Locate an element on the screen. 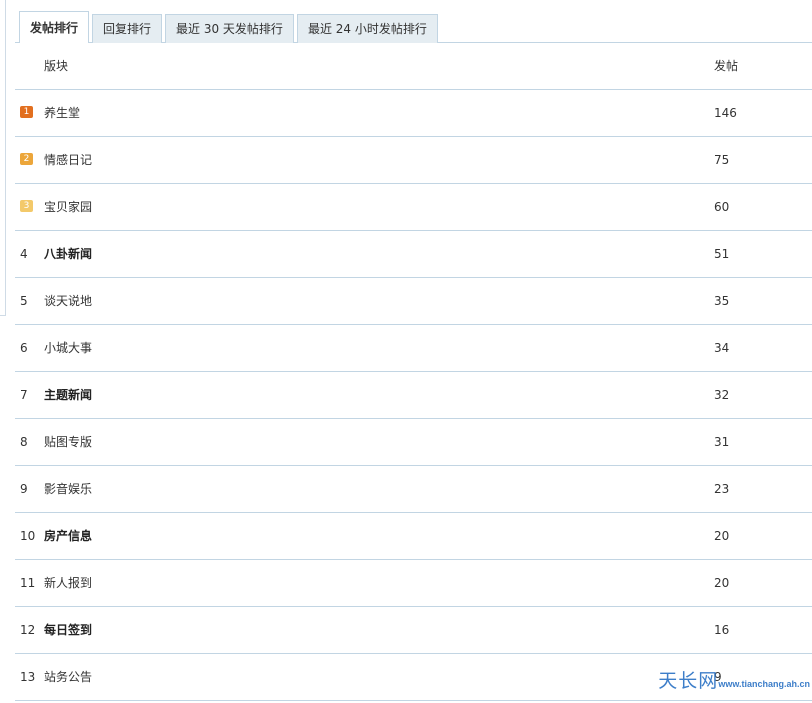 The image size is (812, 703). forum-link: 贴图专版 is located at coordinates (68, 442).